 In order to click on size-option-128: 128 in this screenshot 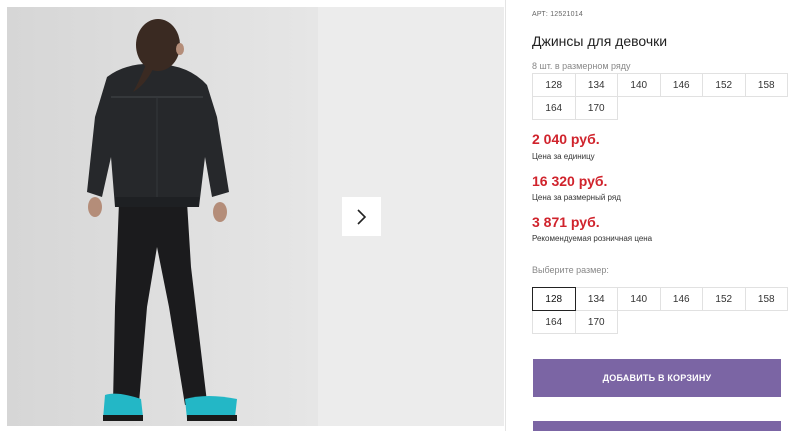, I will do `click(554, 299)`.